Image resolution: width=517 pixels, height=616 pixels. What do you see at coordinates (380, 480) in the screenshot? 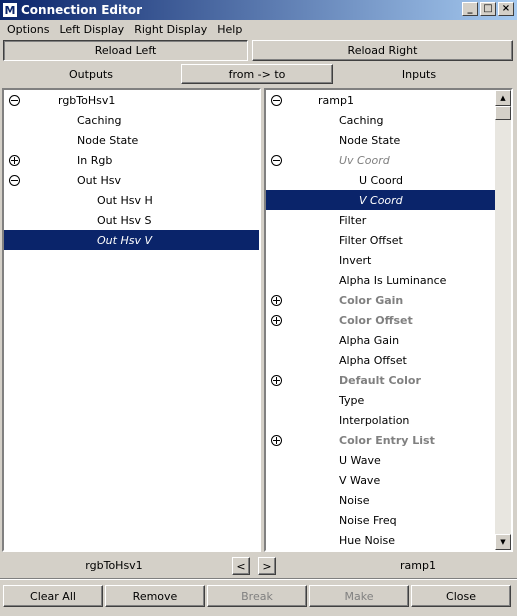
I see `input-row: V Wave` at bounding box center [380, 480].